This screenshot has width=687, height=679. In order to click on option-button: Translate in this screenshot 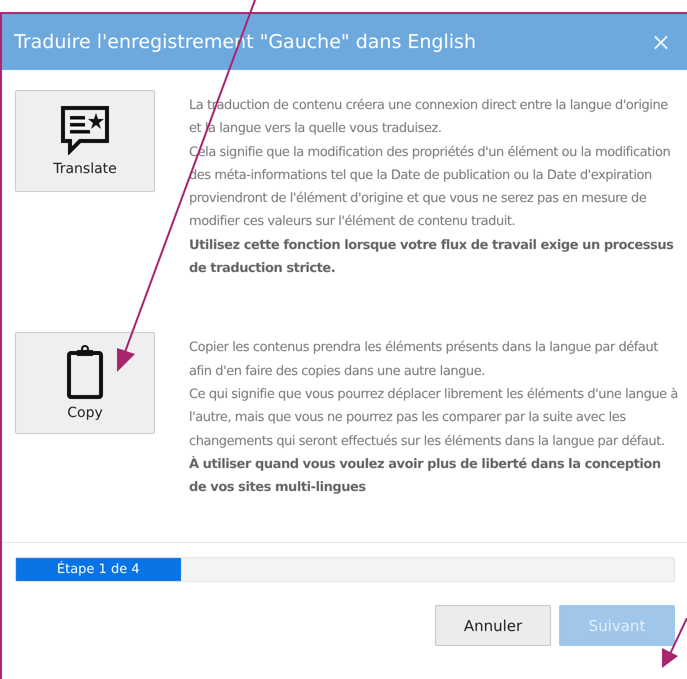, I will do `click(85, 141)`.